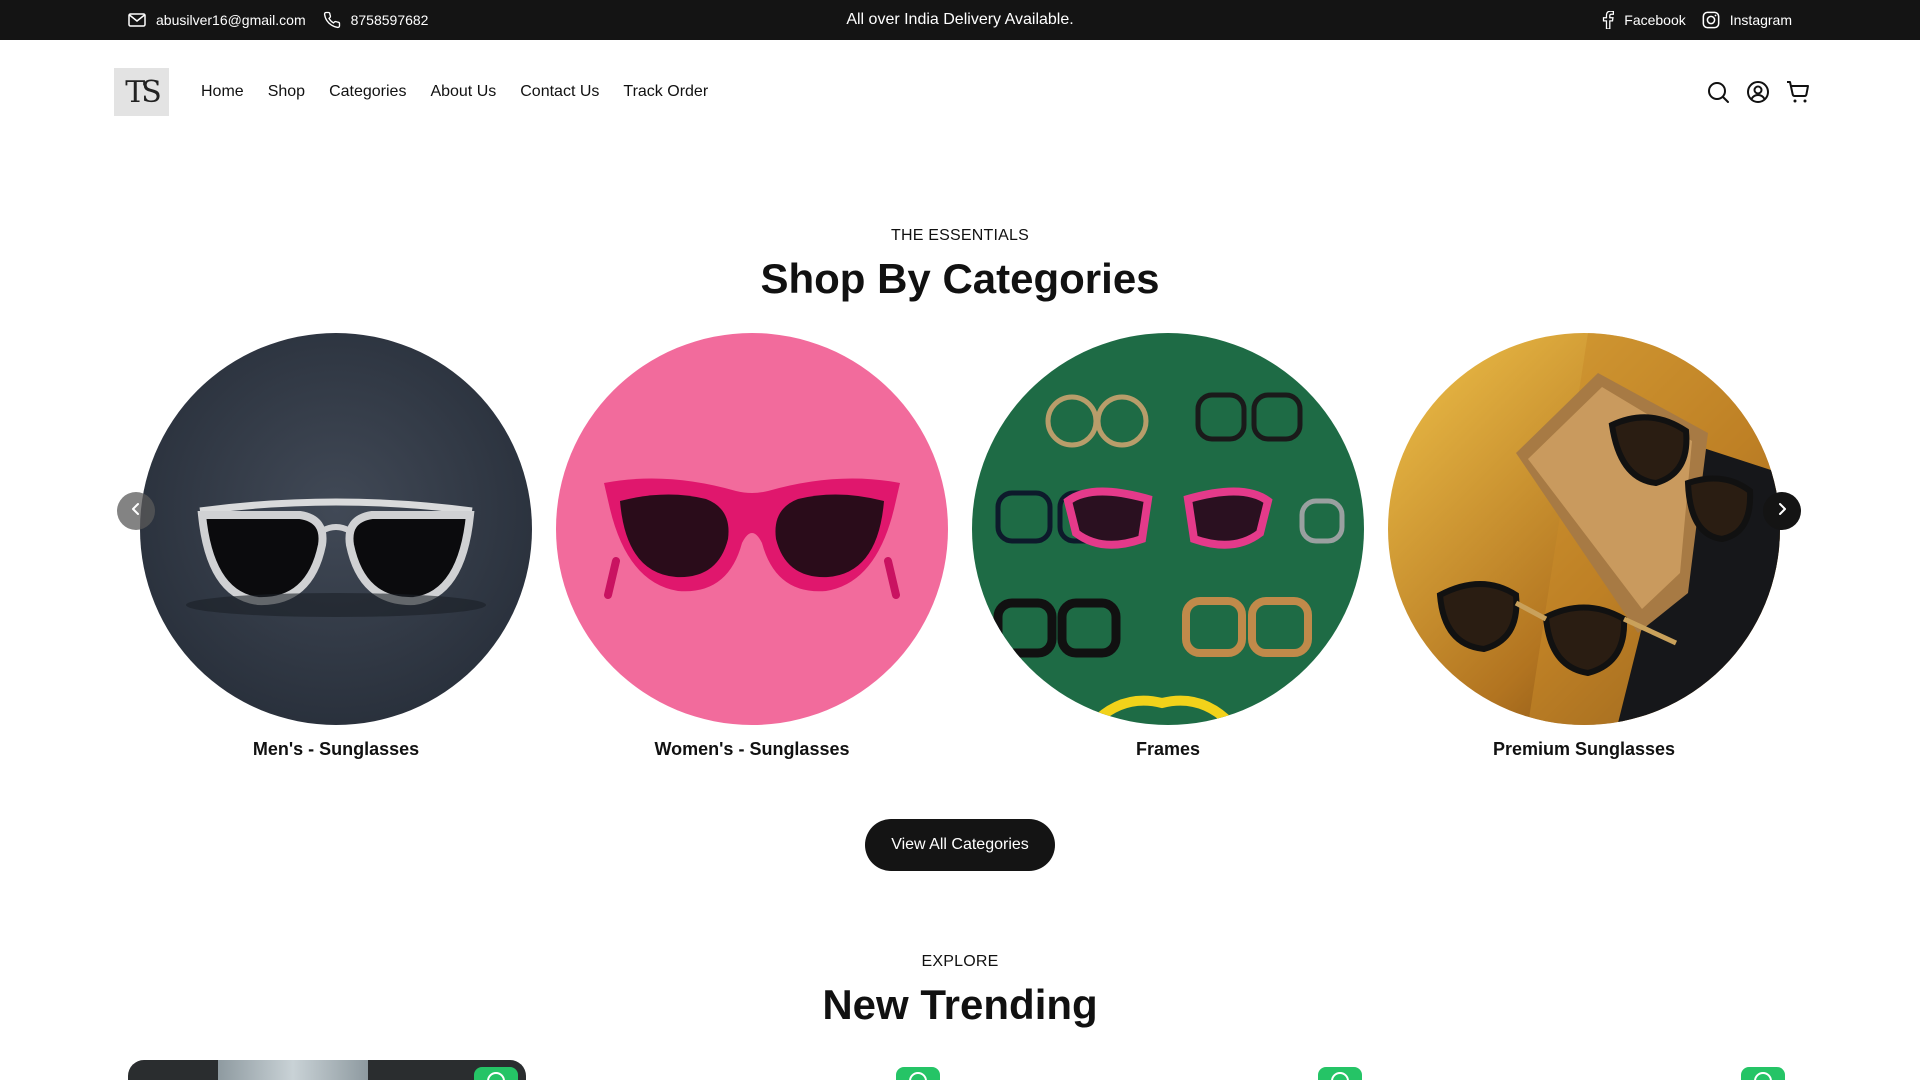  Describe the element at coordinates (1584, 529) in the screenshot. I see `premium-sunglasses-image` at that location.